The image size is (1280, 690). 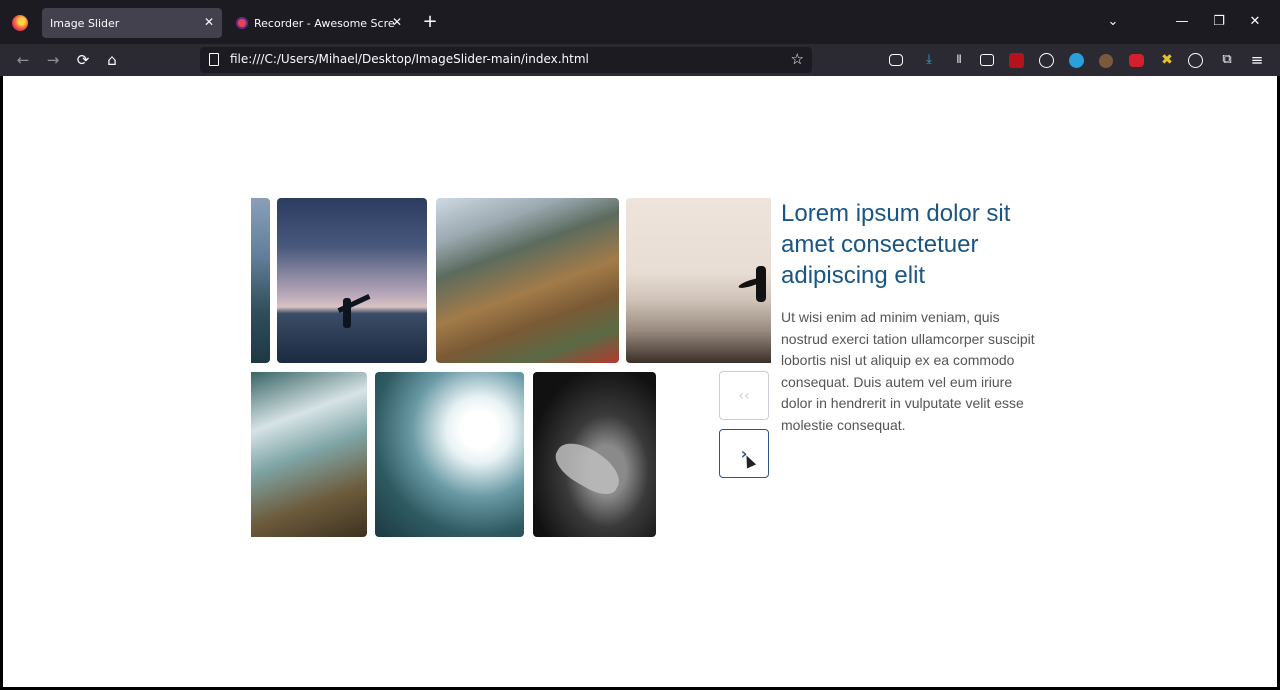 What do you see at coordinates (959, 60) in the screenshot?
I see `library-icon: ⫴` at bounding box center [959, 60].